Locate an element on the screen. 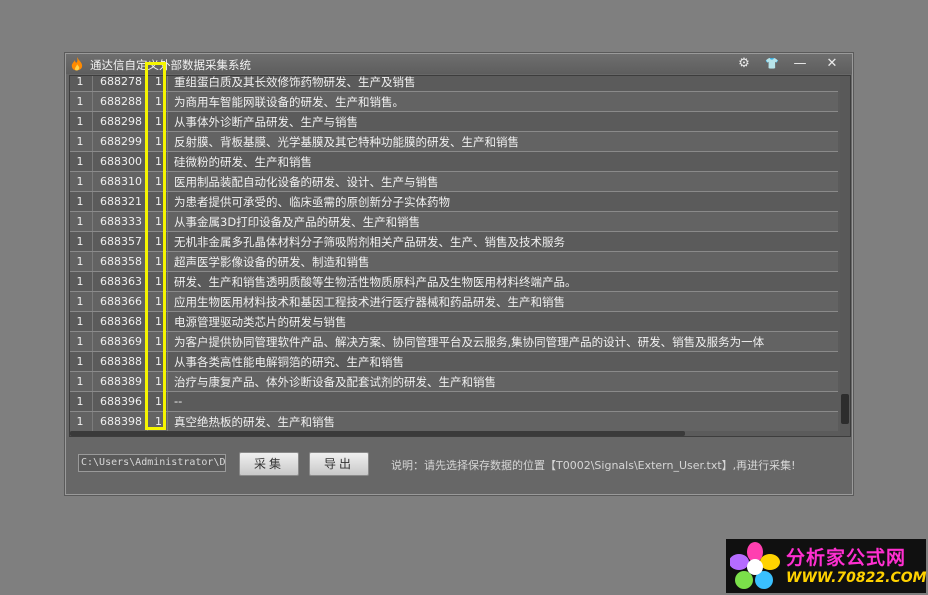  business-description-cell: 重组蛋白质及其长效修饰药物研发、生产及销售 is located at coordinates (295, 82).